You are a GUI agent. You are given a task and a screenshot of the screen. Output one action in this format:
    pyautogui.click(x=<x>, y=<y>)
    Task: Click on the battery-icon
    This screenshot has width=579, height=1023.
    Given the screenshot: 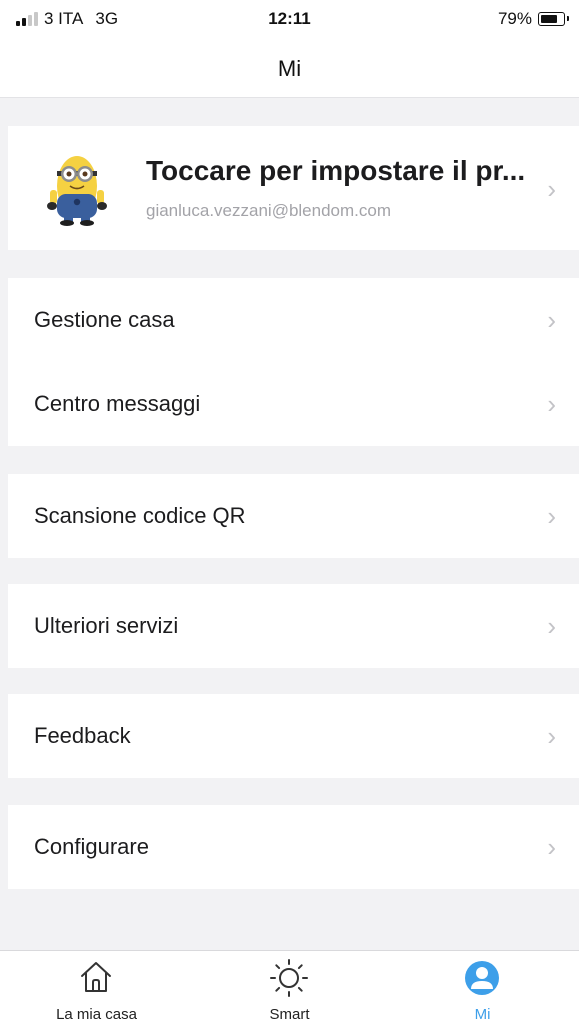 What is the action you would take?
    pyautogui.click(x=553, y=19)
    